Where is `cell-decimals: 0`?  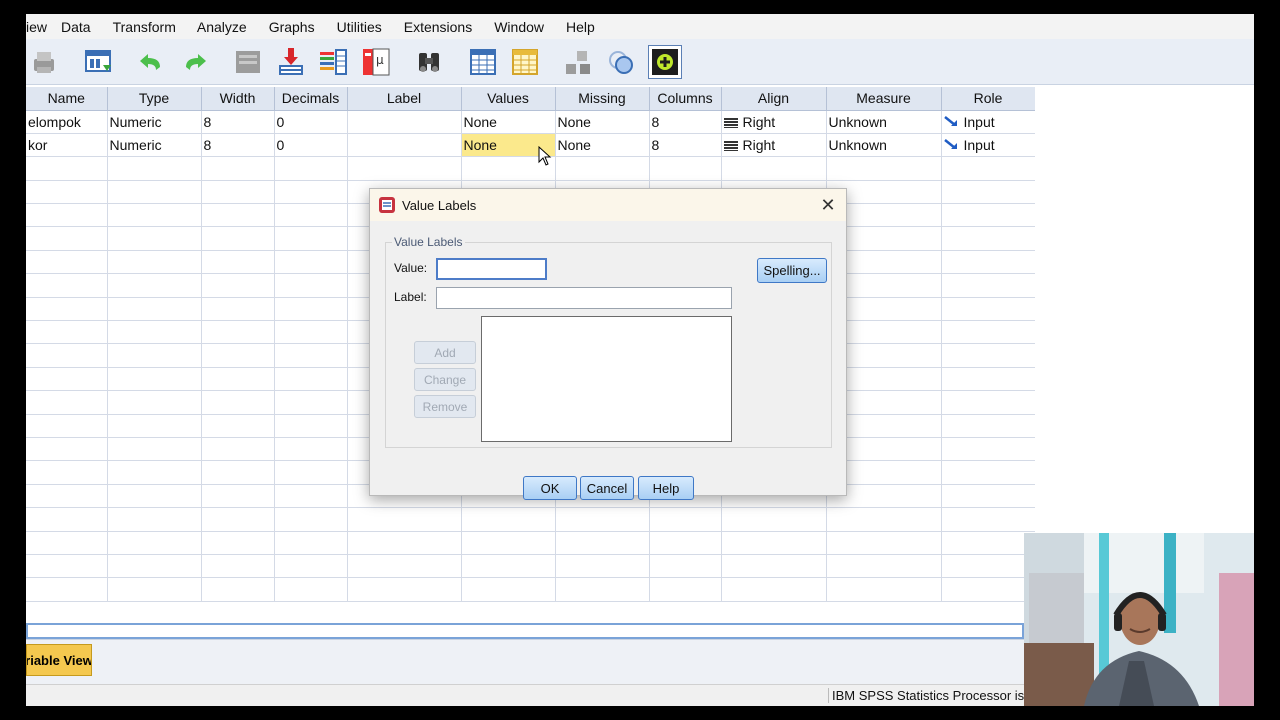
cell-decimals: 0 is located at coordinates (311, 122).